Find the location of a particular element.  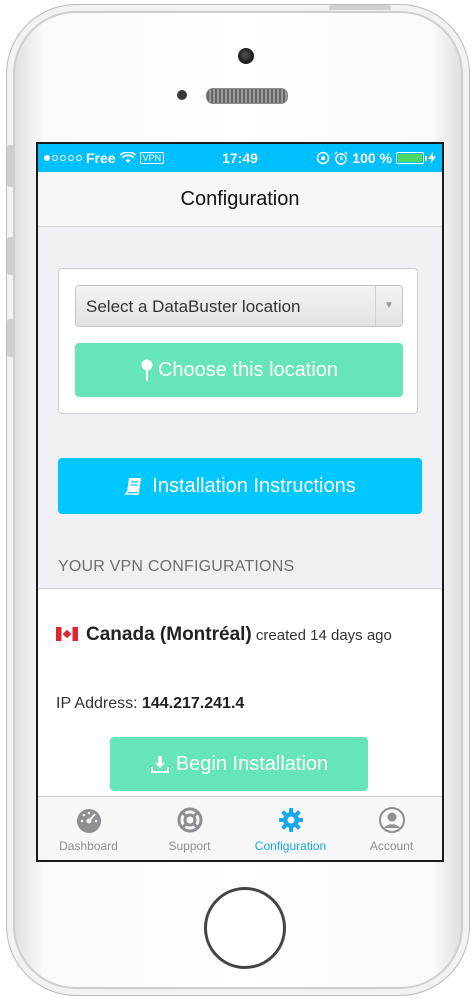

navigation-bar: Configuration is located at coordinates (240, 199).